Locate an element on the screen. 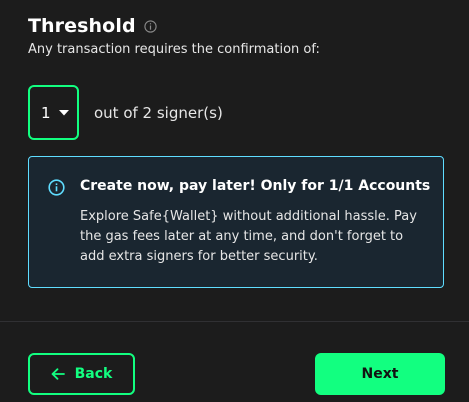 Image resolution: width=469 pixels, height=402 pixels. signers-count-text: out of 2 signer(s) is located at coordinates (158, 112).